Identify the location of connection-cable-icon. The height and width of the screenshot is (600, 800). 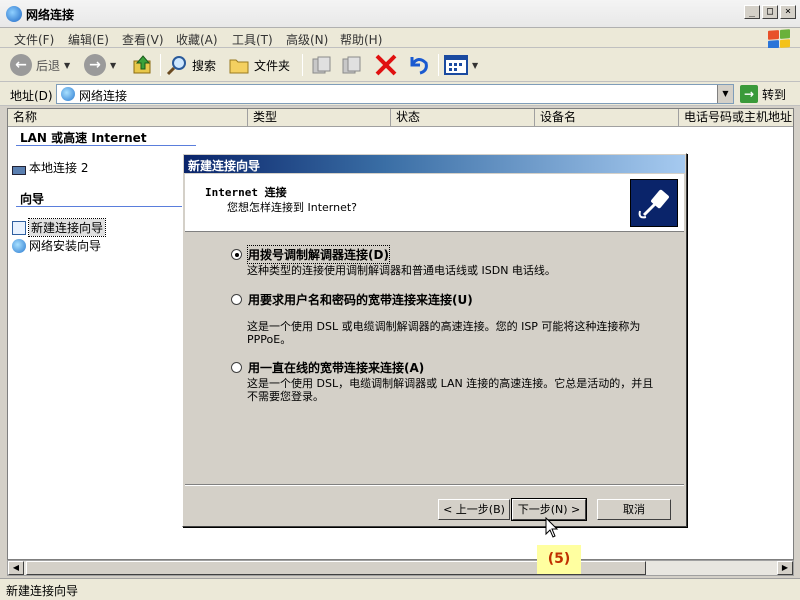
(654, 203).